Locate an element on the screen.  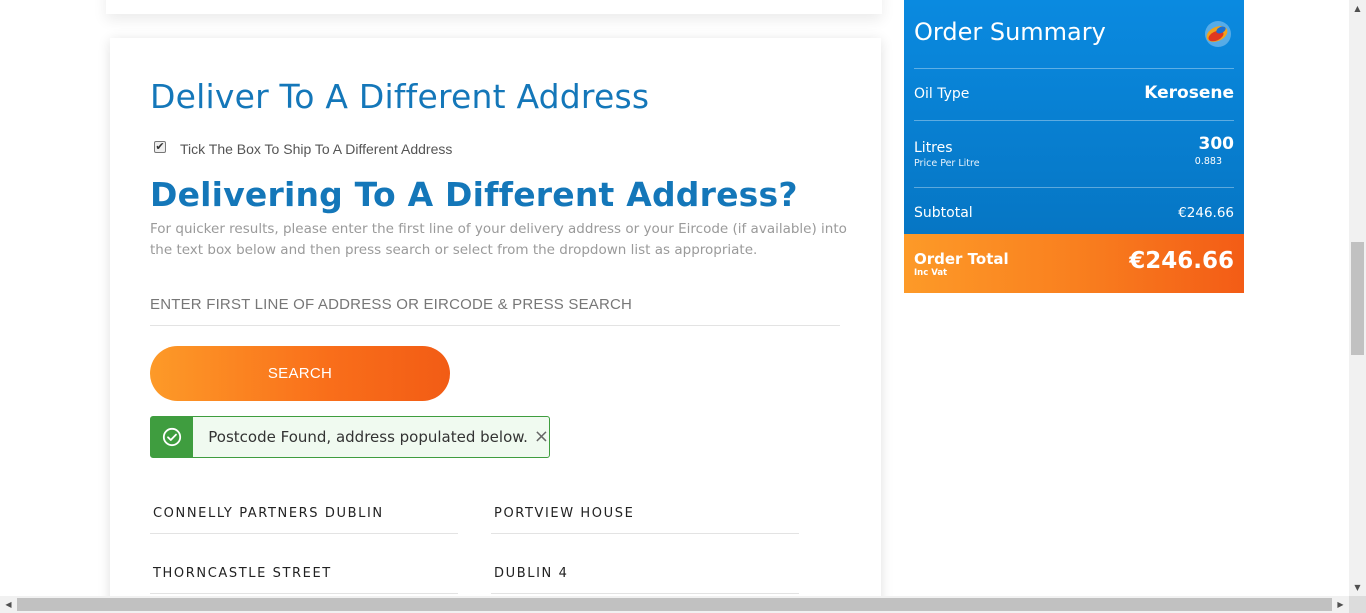
page-margin is located at coordinates (53, 306).